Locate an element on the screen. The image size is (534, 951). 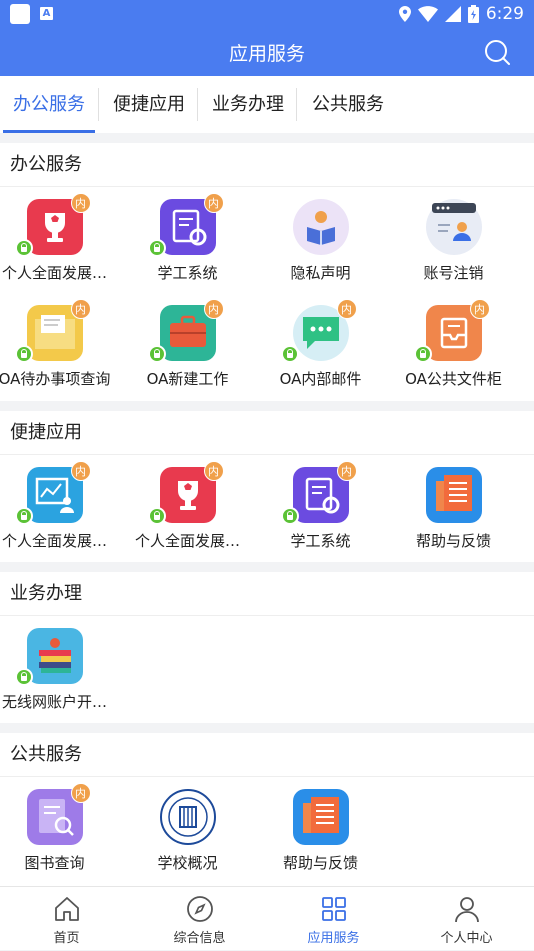
home-icon is located at coordinates (66, 909).